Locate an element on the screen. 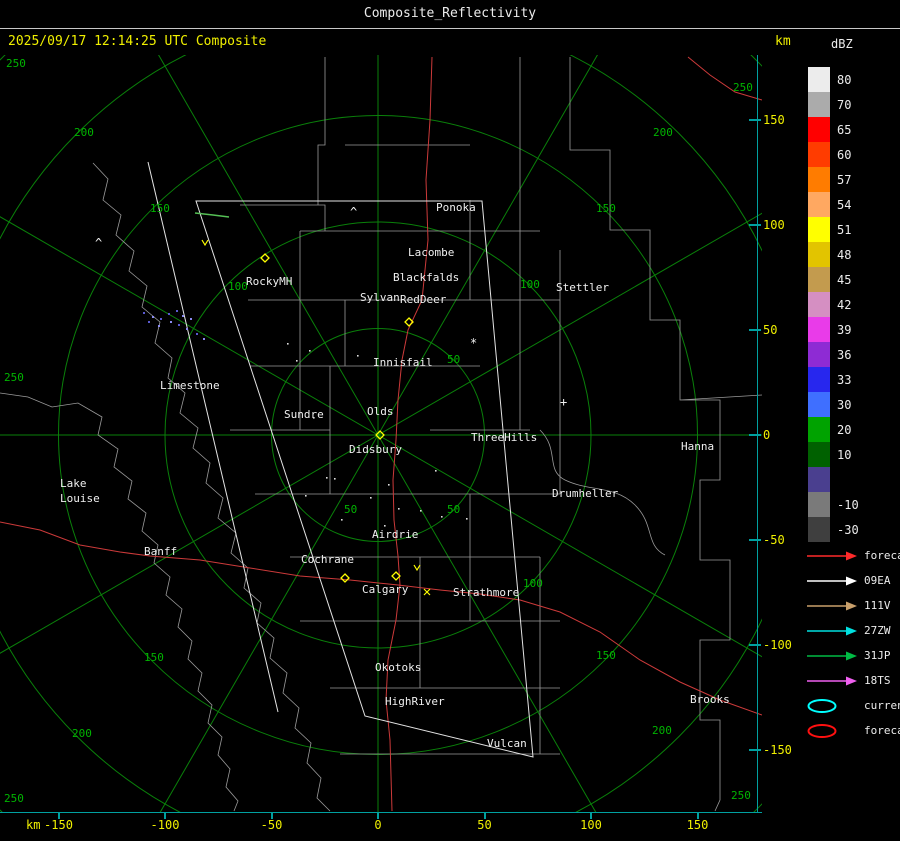 This screenshot has height=841, width=900. colorbar-entry: 45 is located at coordinates (833, 279).